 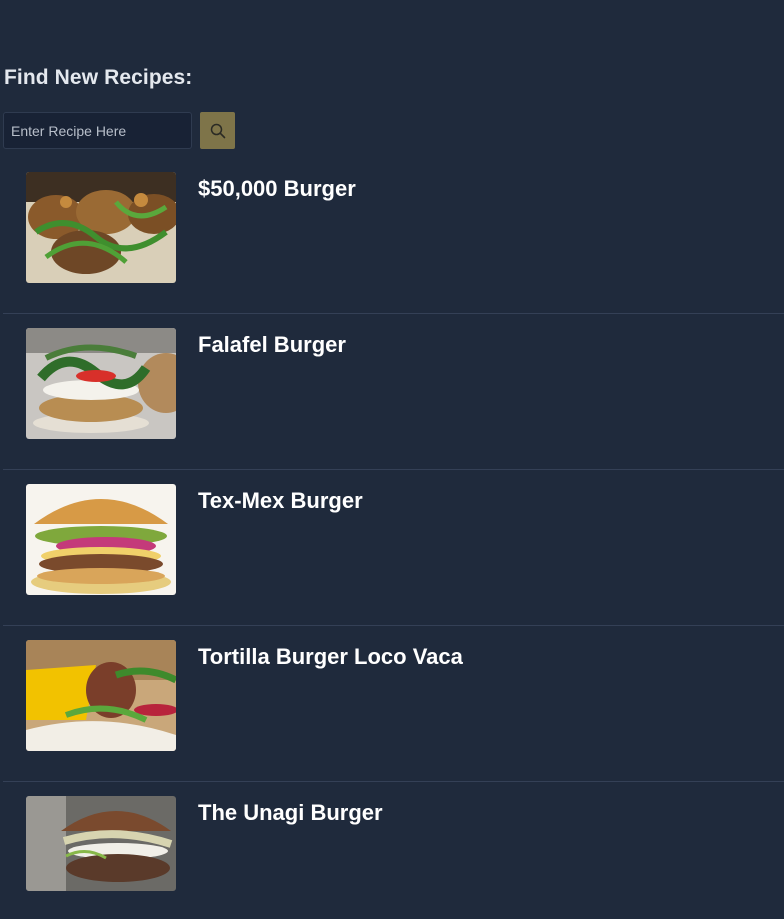 I want to click on falafel-burger-photo, so click(x=101, y=383).